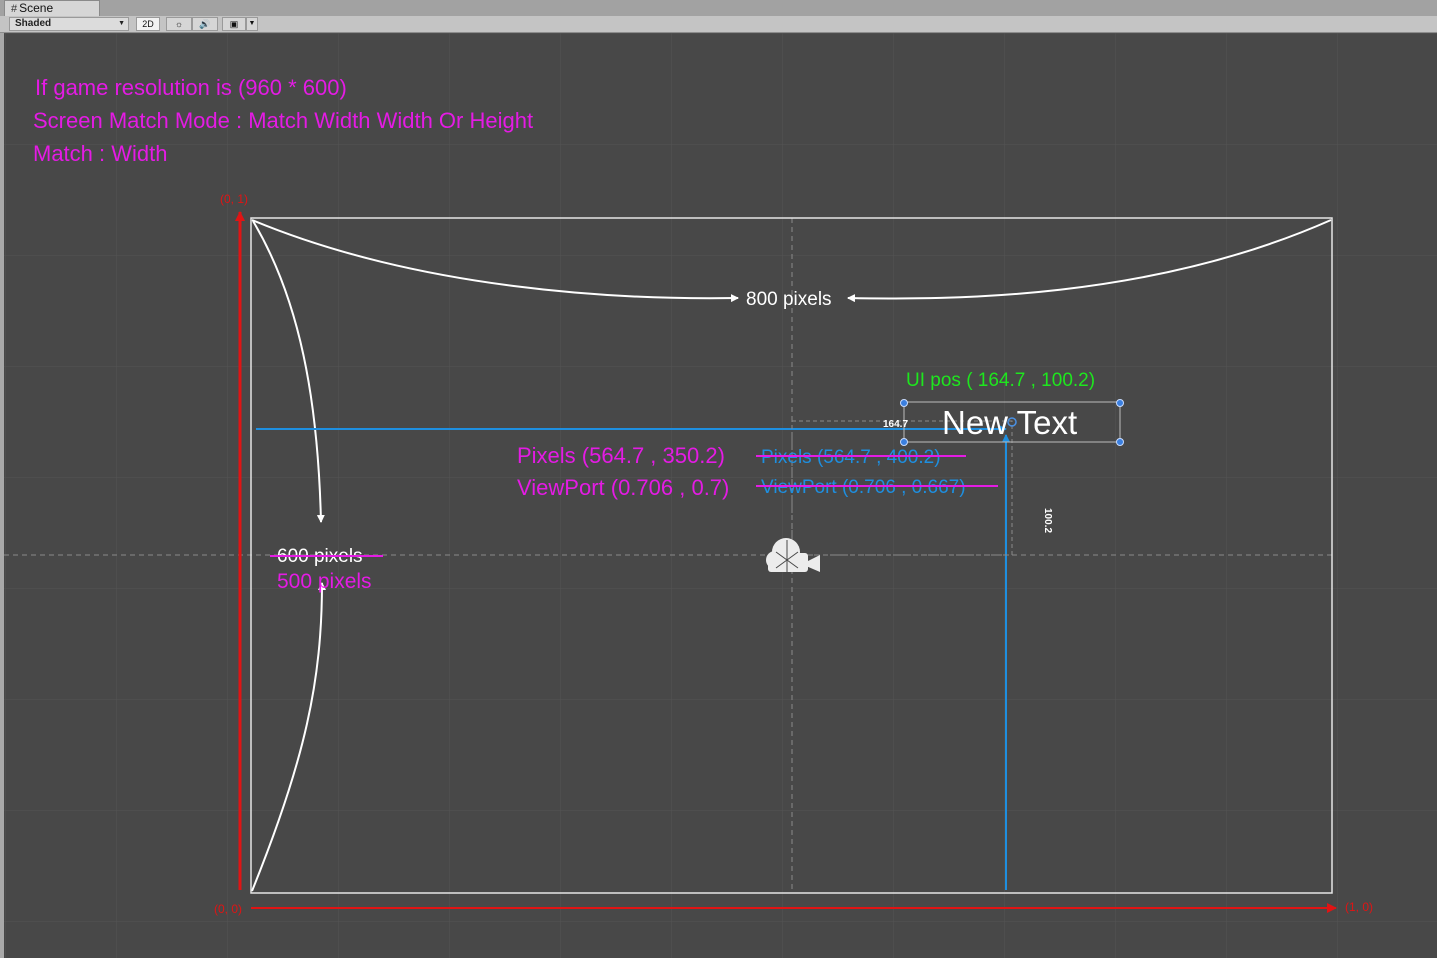 This screenshot has width=1437, height=958. I want to click on pixels-old-label: Pixels (564.7 , 400.2), so click(851, 457).